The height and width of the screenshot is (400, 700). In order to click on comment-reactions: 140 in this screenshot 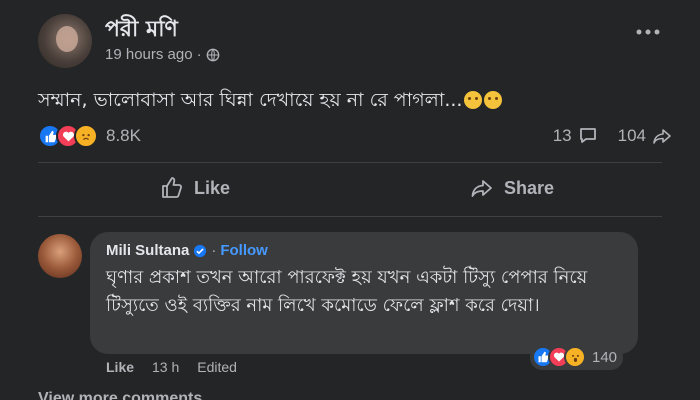, I will do `click(577, 357)`.